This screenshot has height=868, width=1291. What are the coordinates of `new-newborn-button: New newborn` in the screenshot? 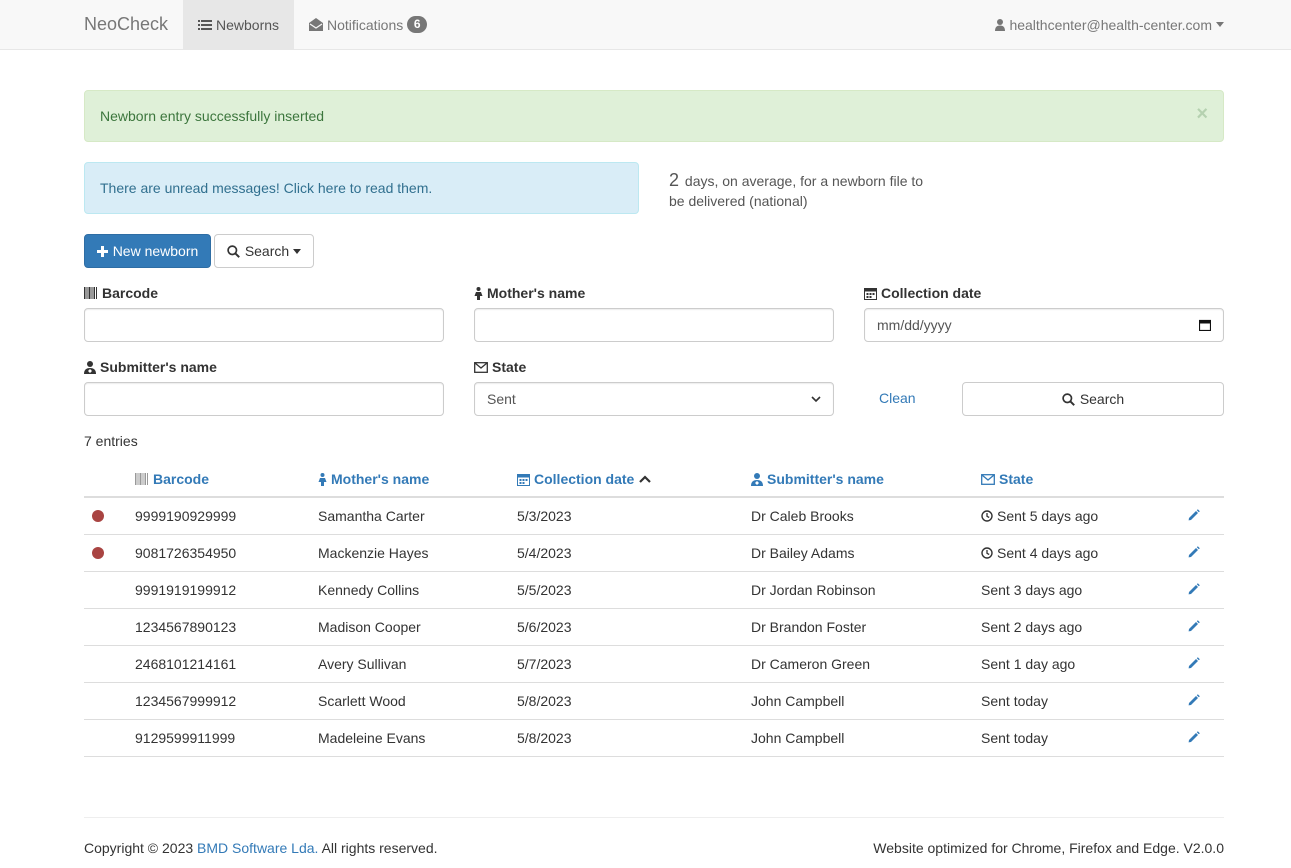 It's located at (147, 251).